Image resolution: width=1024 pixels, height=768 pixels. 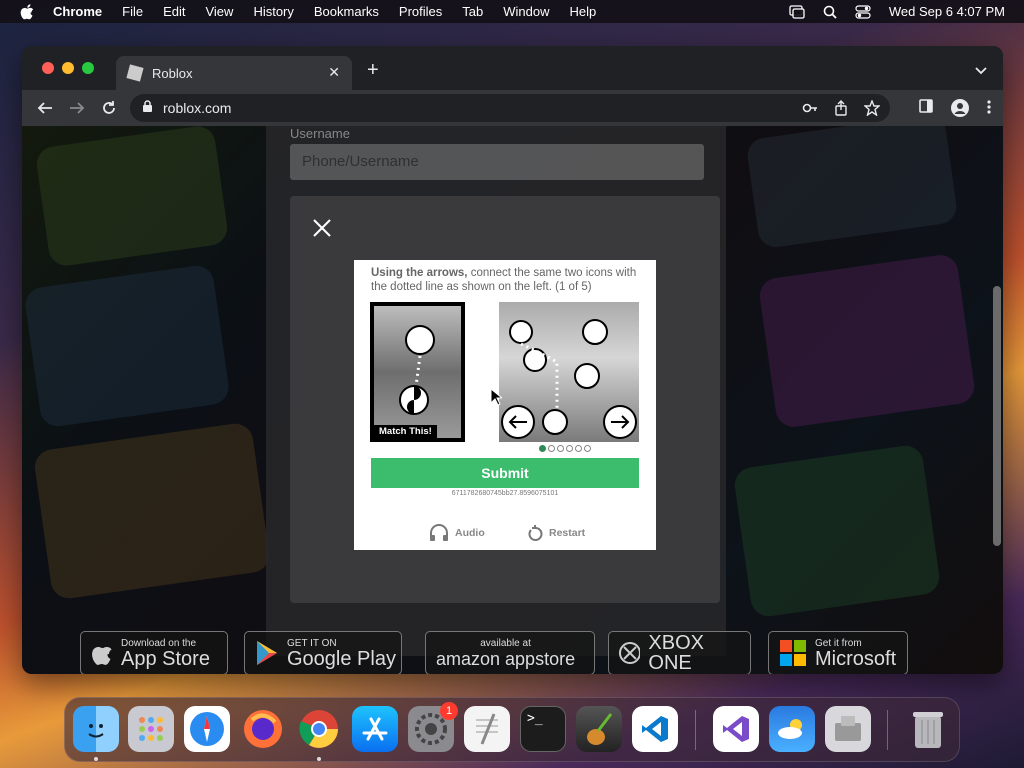 I want to click on new-tab-button: +, so click(x=373, y=70).